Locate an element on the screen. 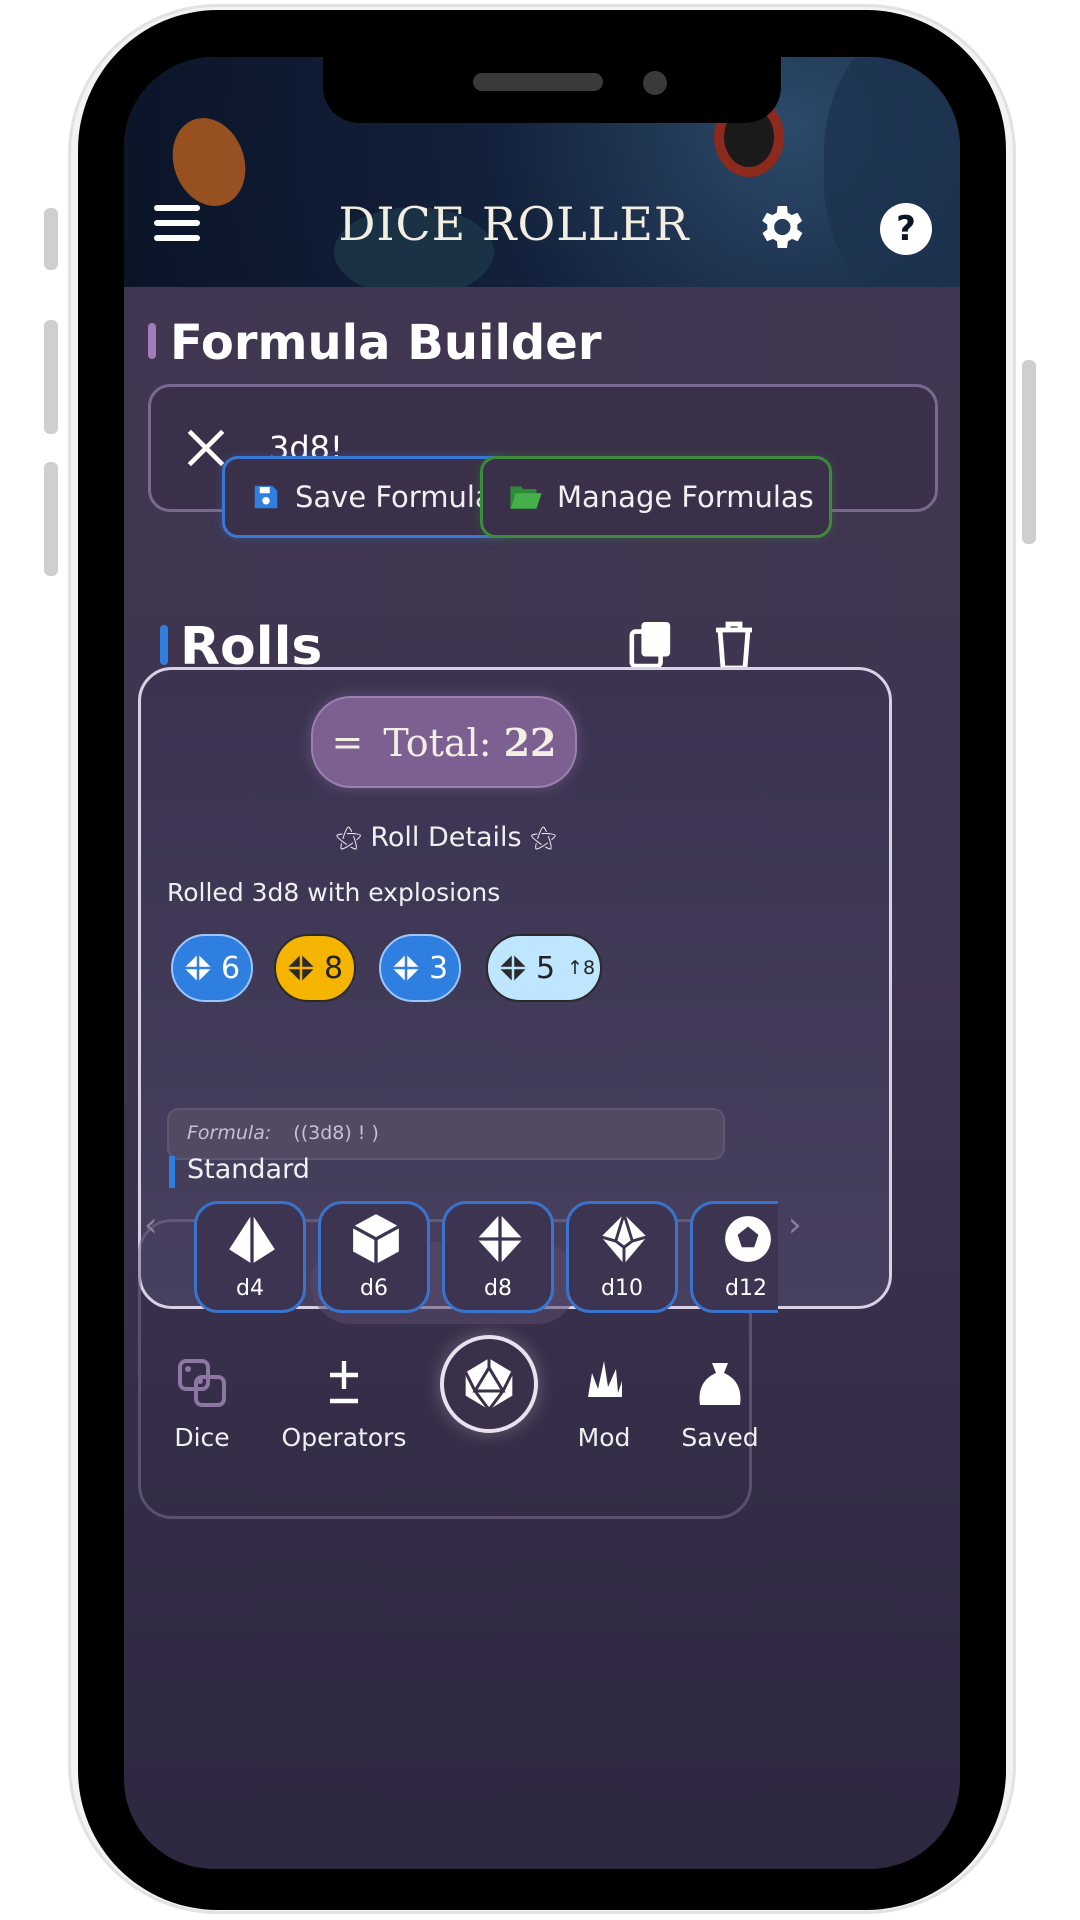 The height and width of the screenshot is (1920, 1080). die-value: 6 is located at coordinates (231, 968).